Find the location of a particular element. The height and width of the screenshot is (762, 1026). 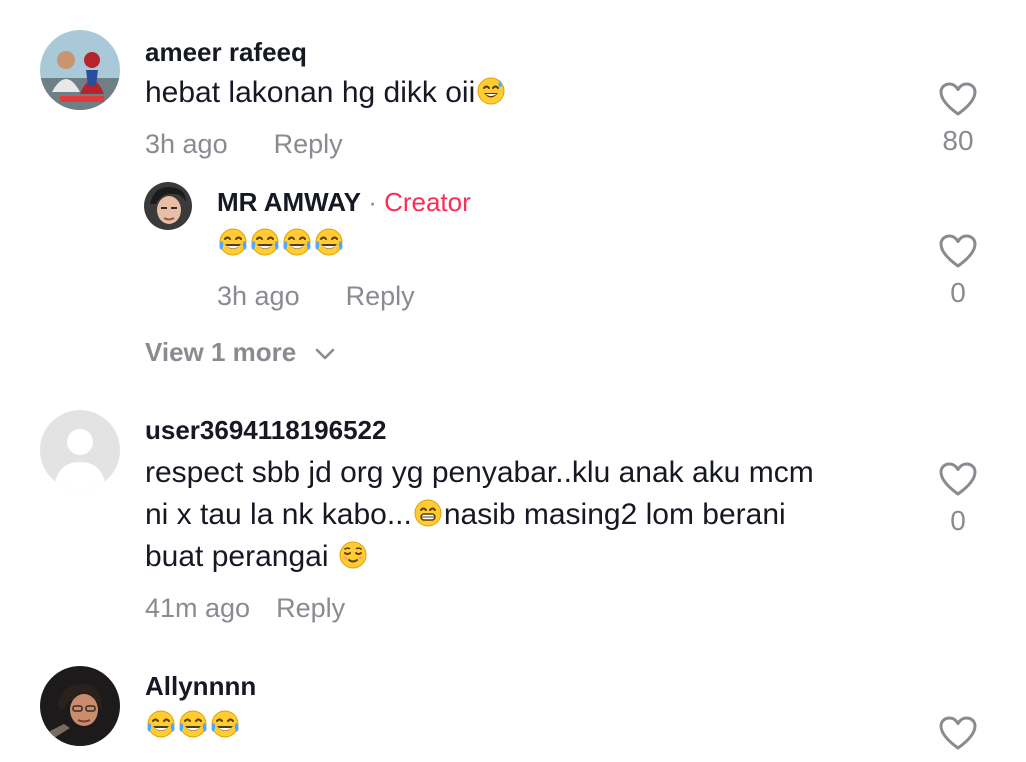

like-count: 80 is located at coordinates (958, 140).